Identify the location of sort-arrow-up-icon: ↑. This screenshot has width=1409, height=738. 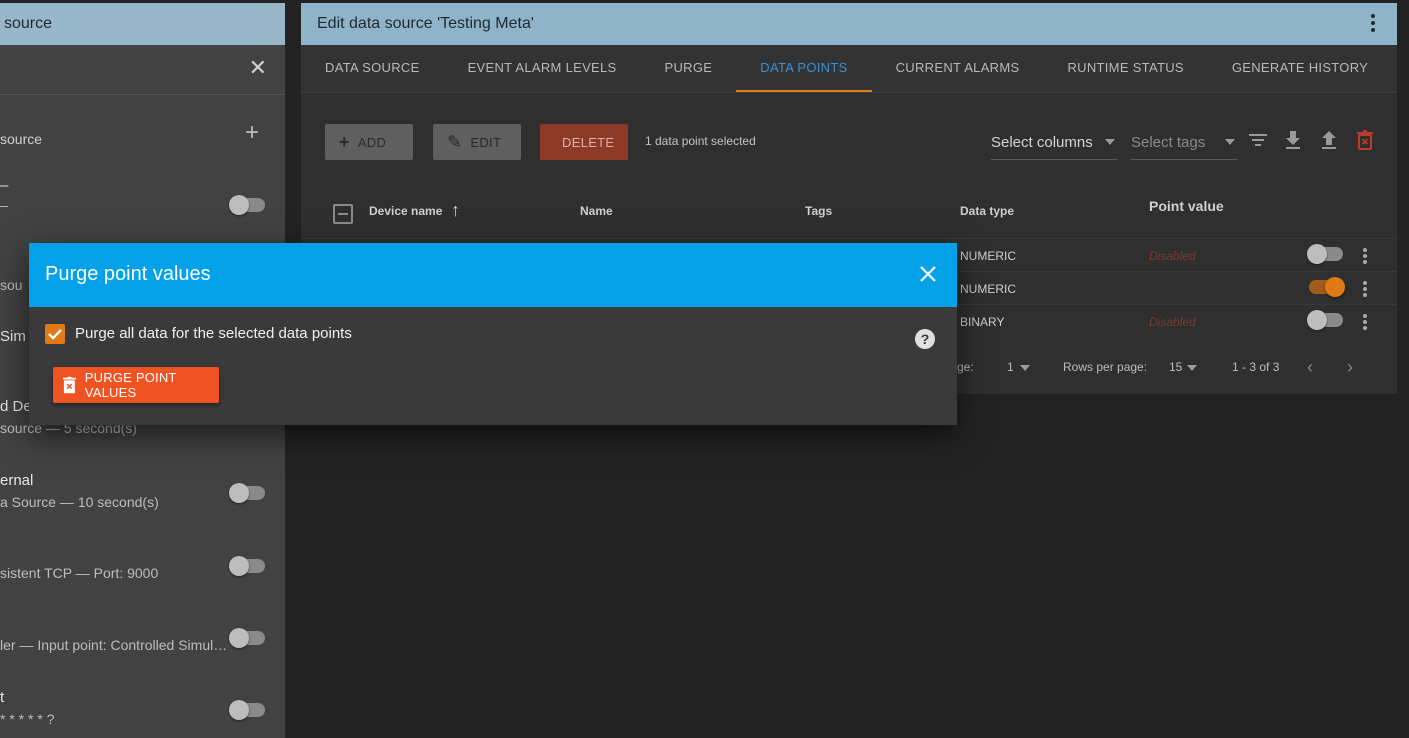
(455, 210).